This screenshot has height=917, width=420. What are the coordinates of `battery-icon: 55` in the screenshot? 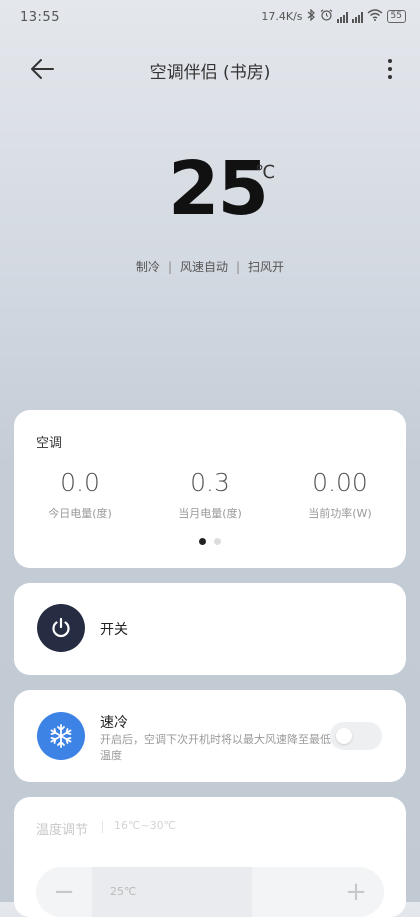 It's located at (396, 16).